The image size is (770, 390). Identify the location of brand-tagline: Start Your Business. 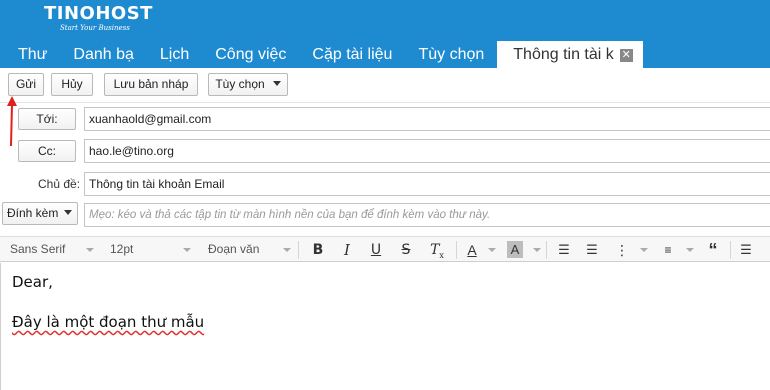
(95, 28).